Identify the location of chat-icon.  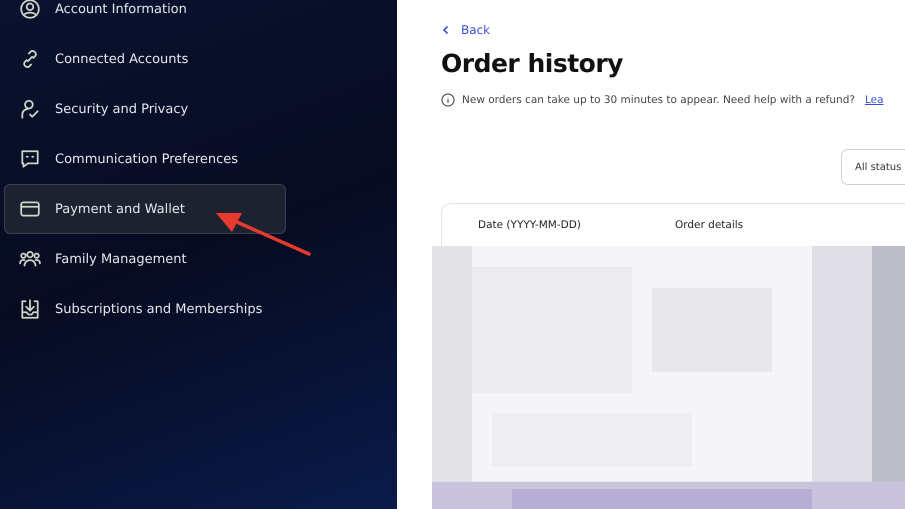
(30, 159).